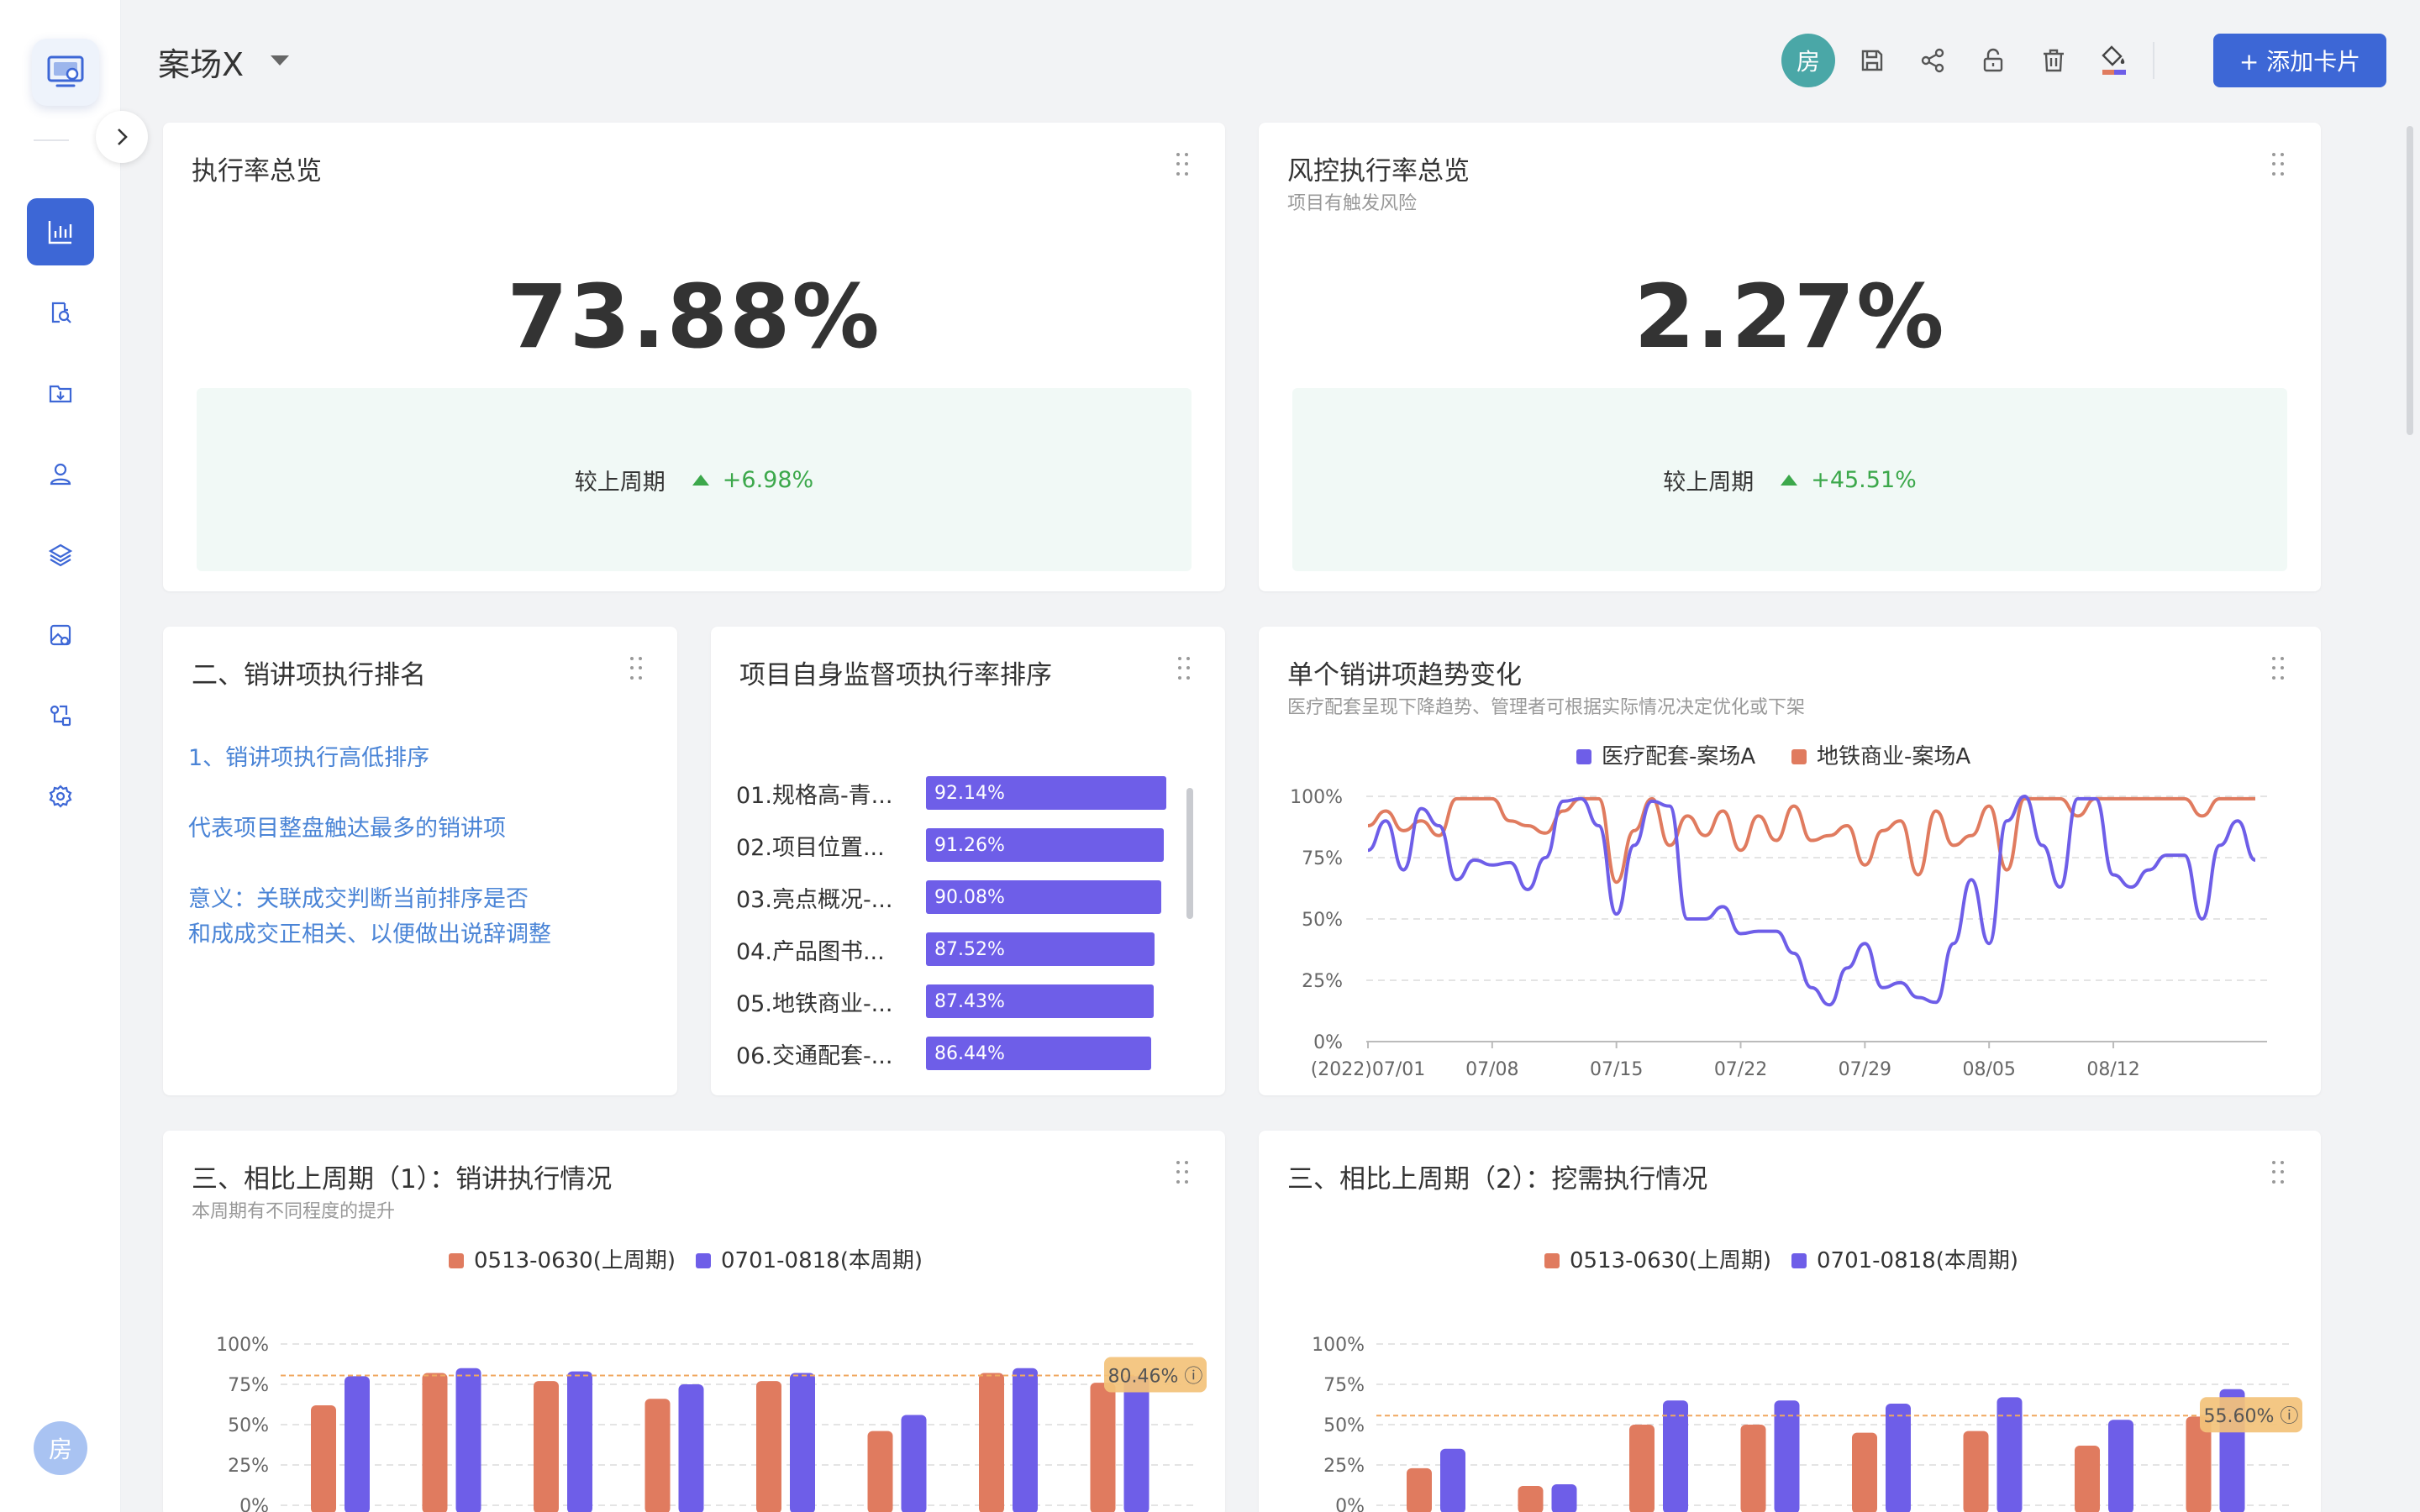 Image resolution: width=2420 pixels, height=1512 pixels. Describe the element at coordinates (1808, 60) in the screenshot. I see `header-avatar: 房` at that location.